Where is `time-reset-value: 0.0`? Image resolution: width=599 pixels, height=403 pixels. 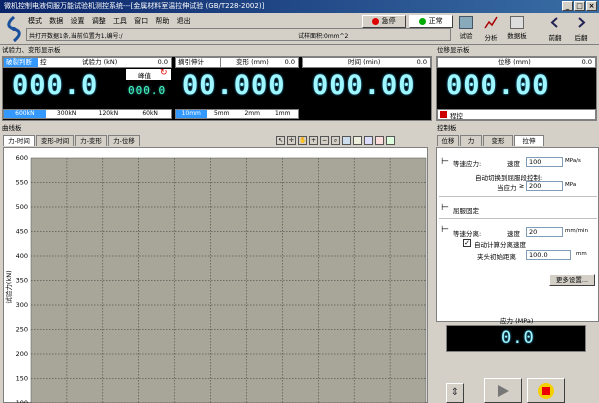 time-reset-value: 0.0 is located at coordinates (422, 62).